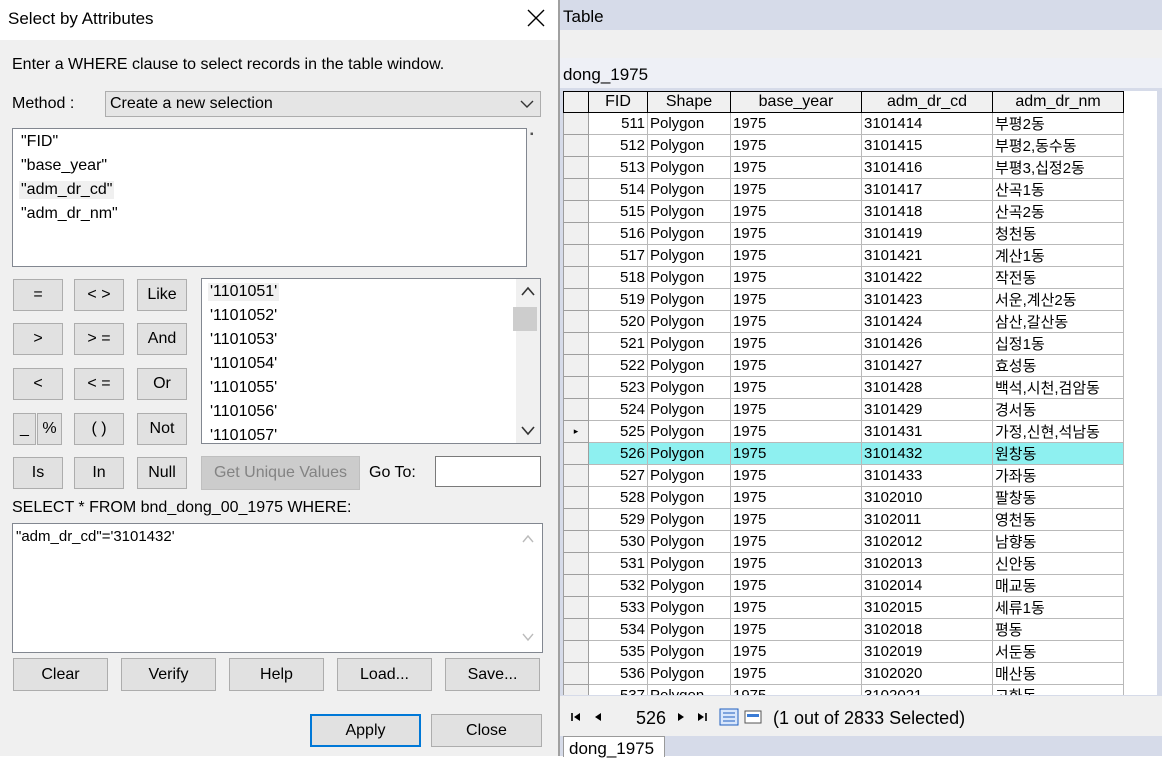  Describe the element at coordinates (528, 291) in the screenshot. I see `scroll-up-icon` at that location.